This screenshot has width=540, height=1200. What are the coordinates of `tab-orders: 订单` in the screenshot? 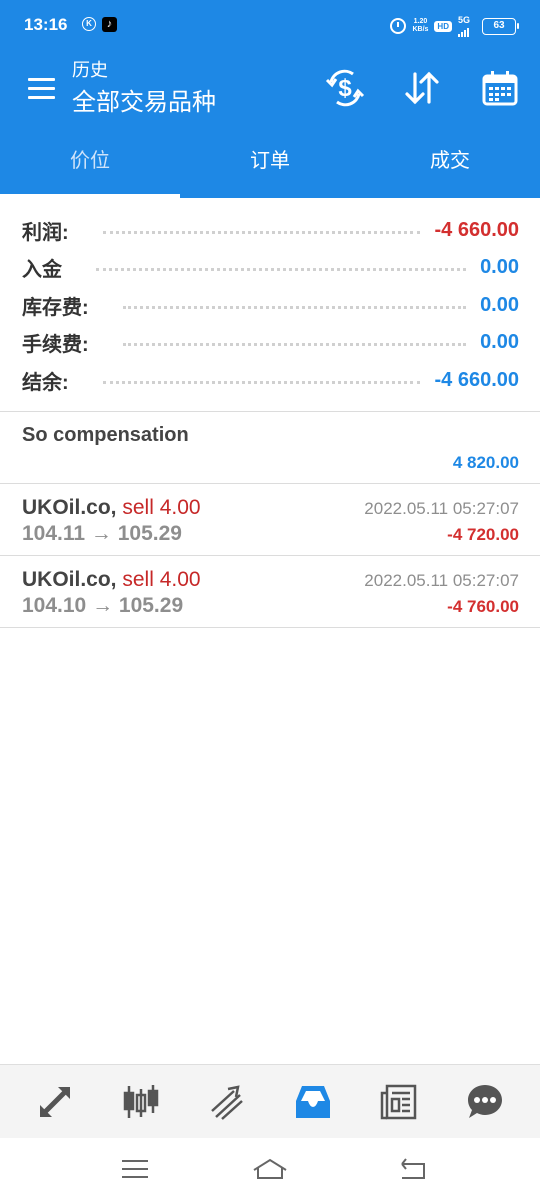 It's located at (270, 161).